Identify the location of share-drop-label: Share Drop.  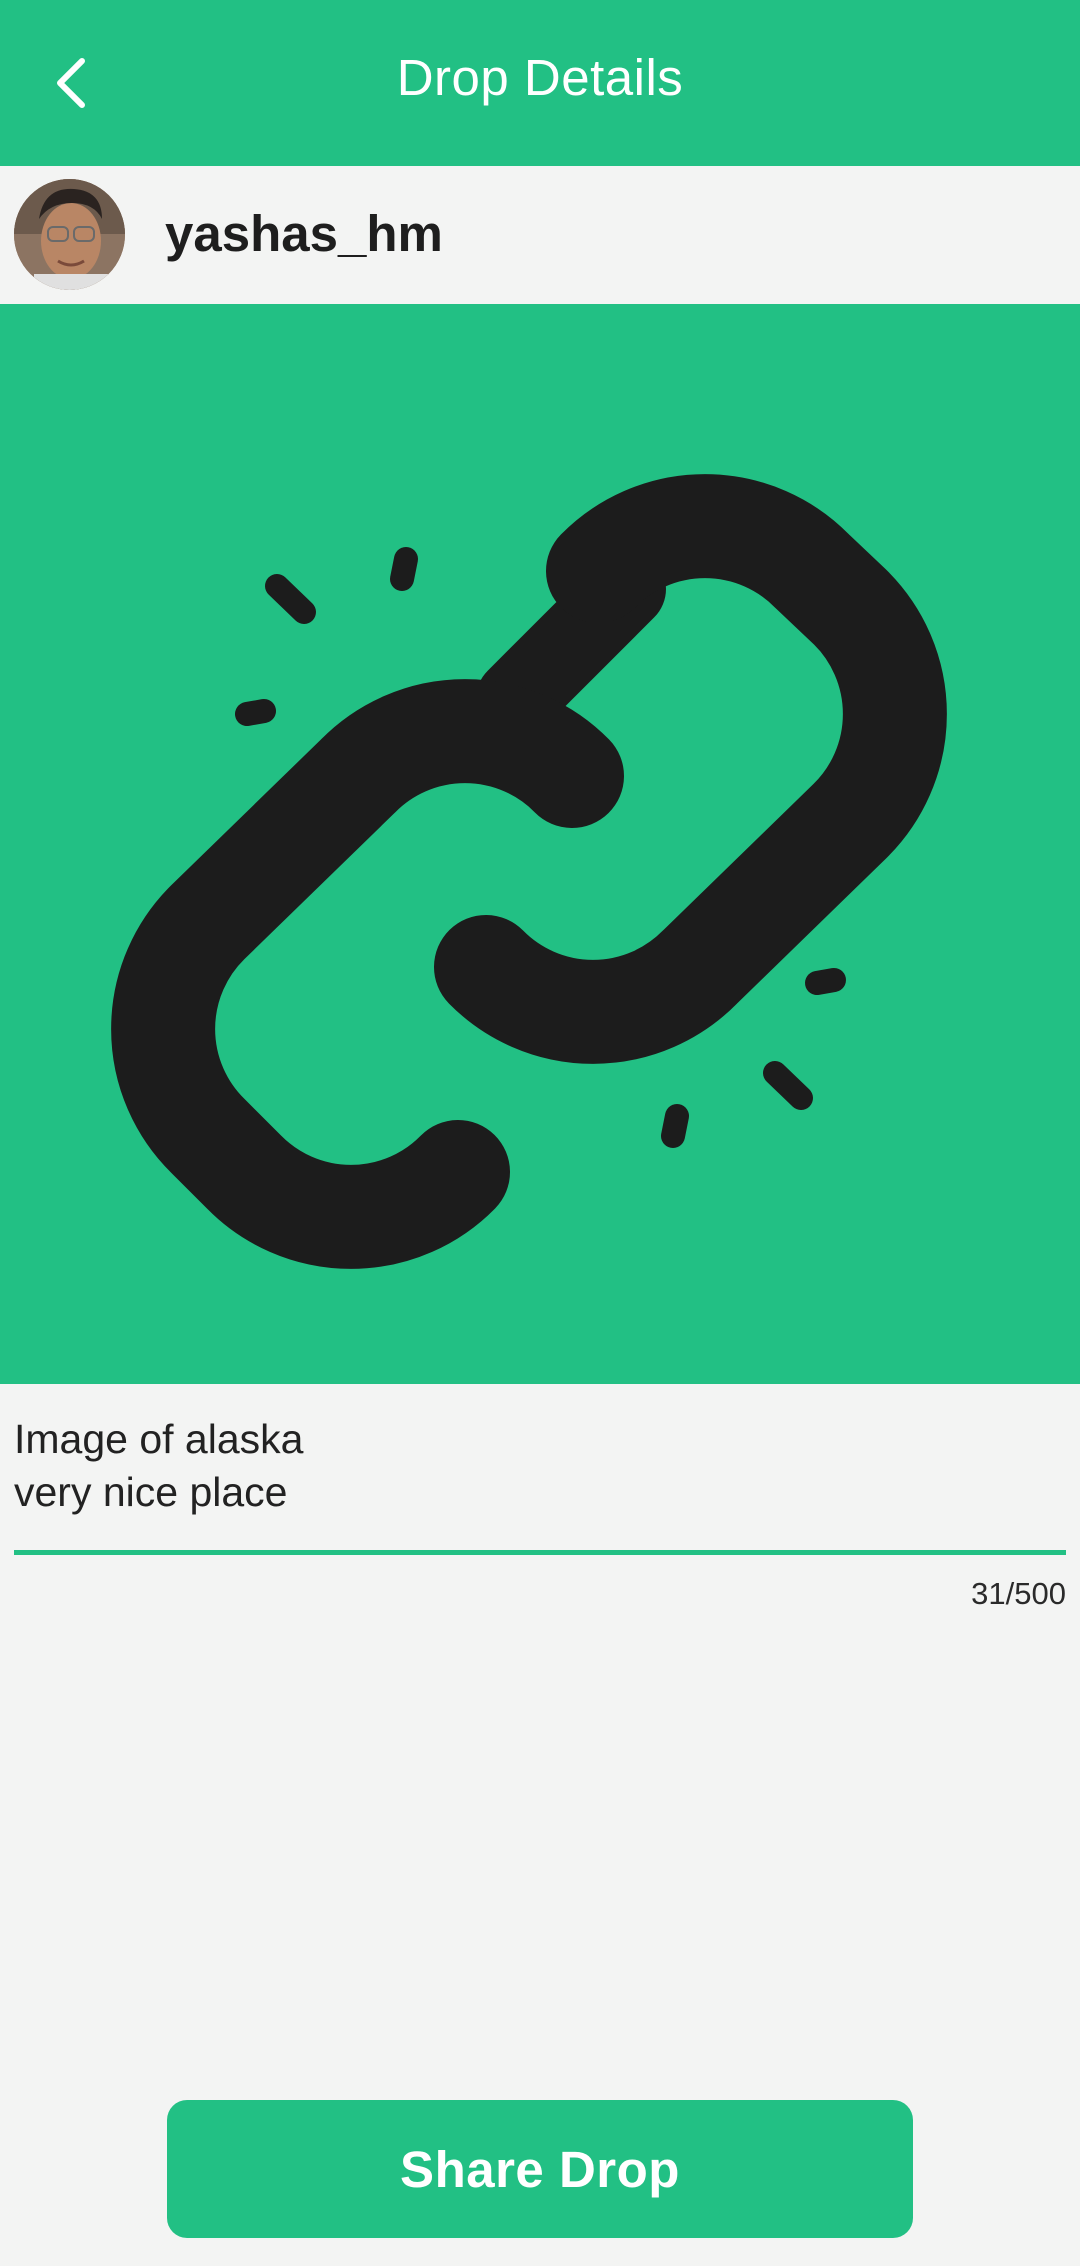
(540, 2169).